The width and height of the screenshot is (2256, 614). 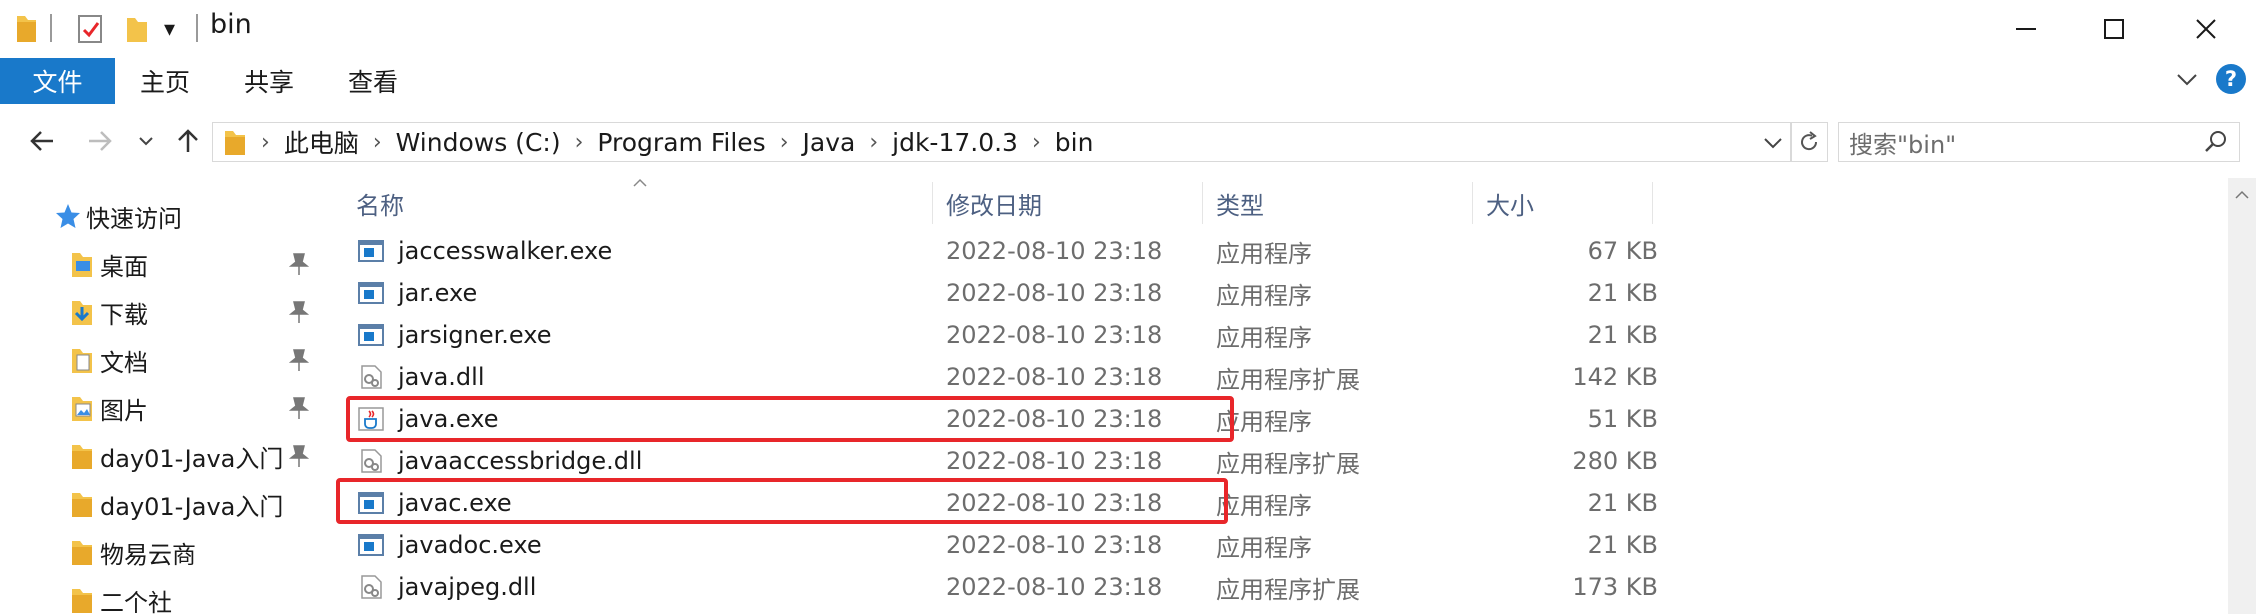 What do you see at coordinates (1240, 203) in the screenshot?
I see `column-header-type: 类型` at bounding box center [1240, 203].